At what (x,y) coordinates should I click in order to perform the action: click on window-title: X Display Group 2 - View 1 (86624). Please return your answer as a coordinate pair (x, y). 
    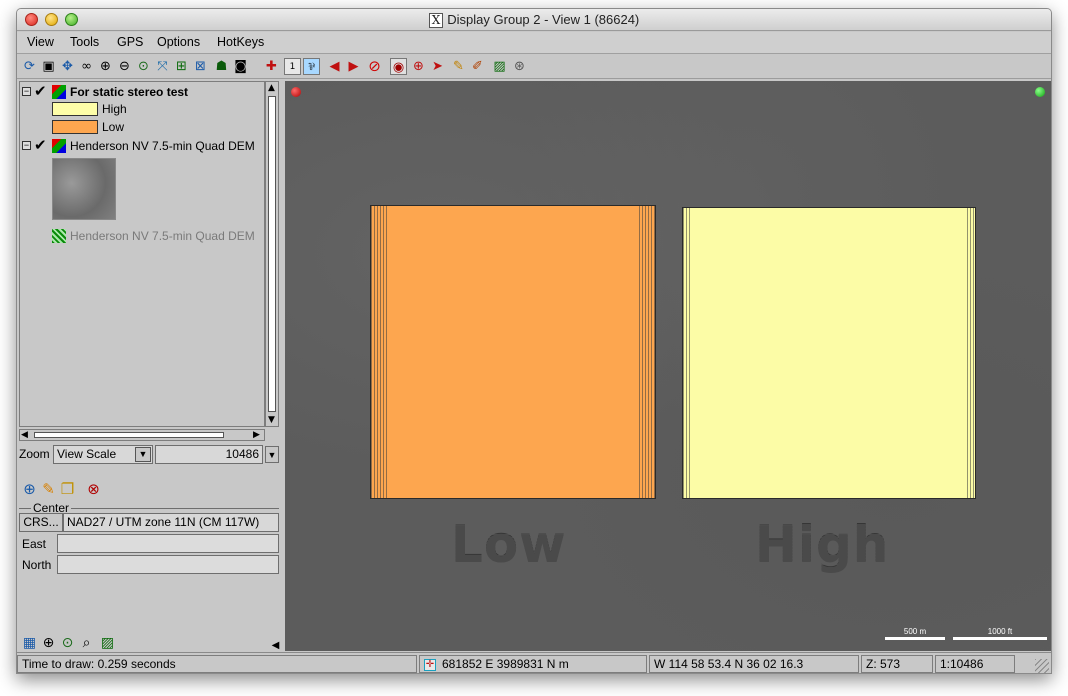
    Looking at the image, I should click on (534, 20).